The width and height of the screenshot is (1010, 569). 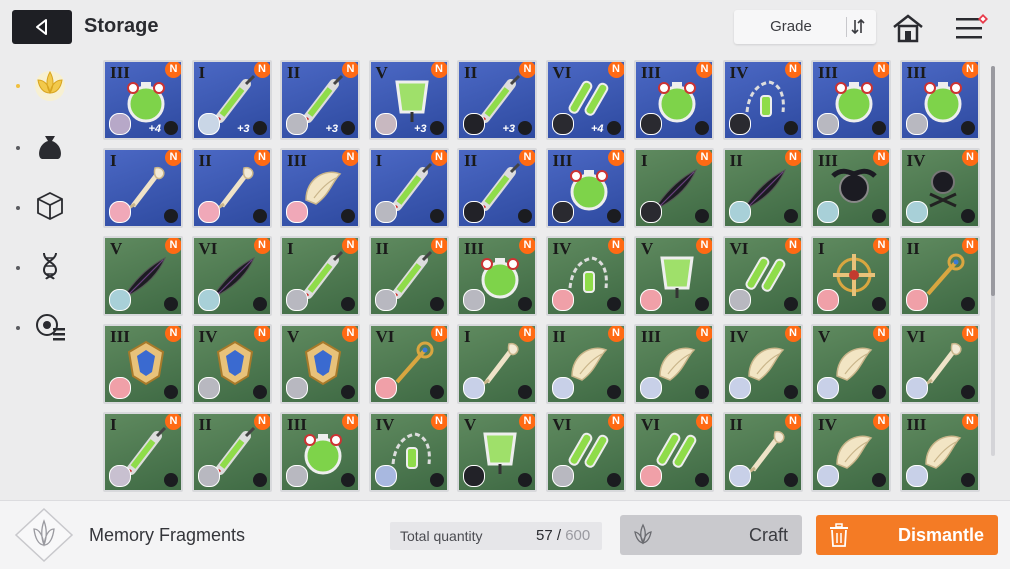 I want to click on home-button, so click(x=908, y=28).